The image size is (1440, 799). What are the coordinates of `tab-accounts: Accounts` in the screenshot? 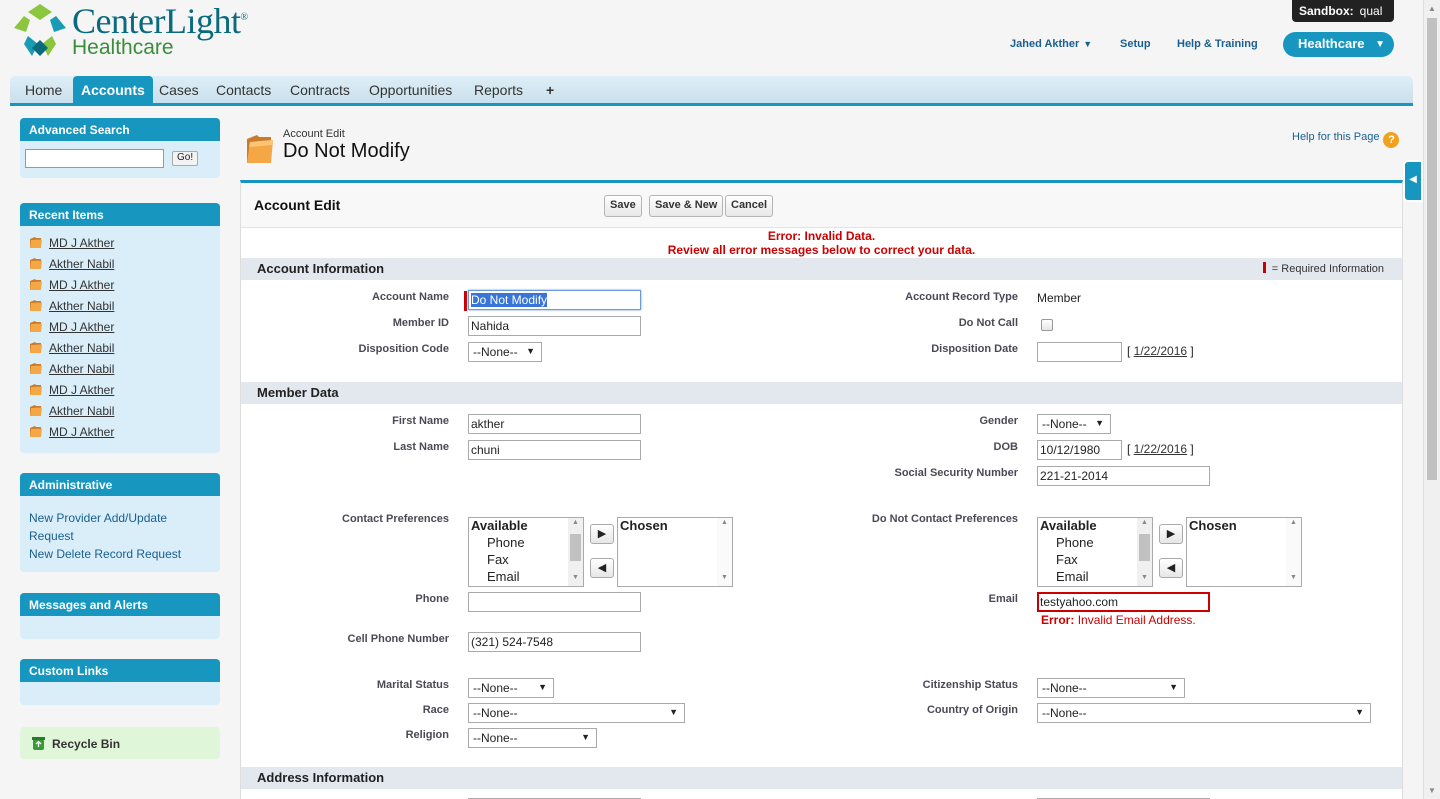 It's located at (113, 89).